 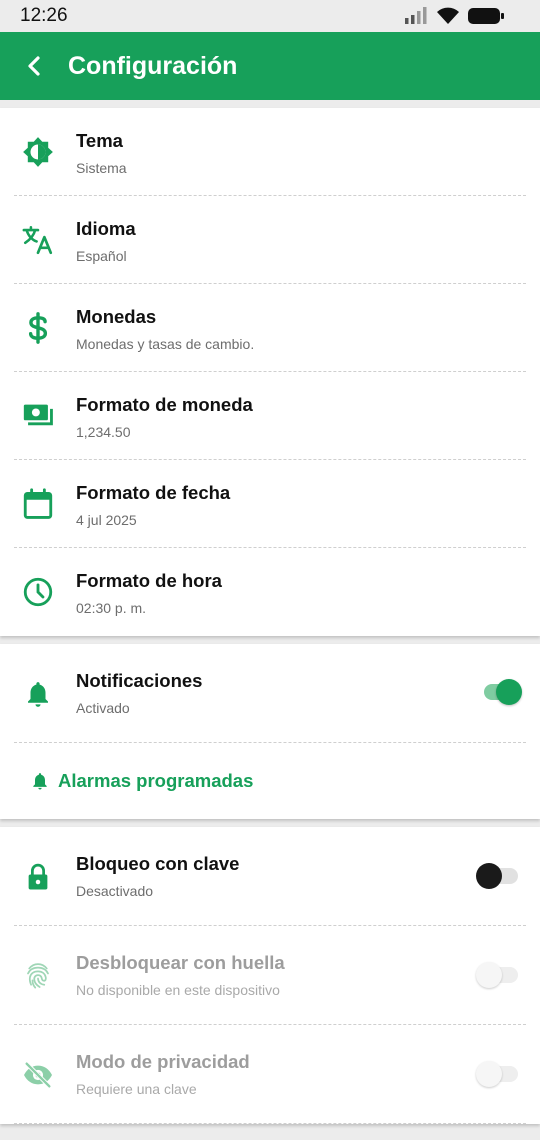 I want to click on setting-value: Activado, so click(x=103, y=708).